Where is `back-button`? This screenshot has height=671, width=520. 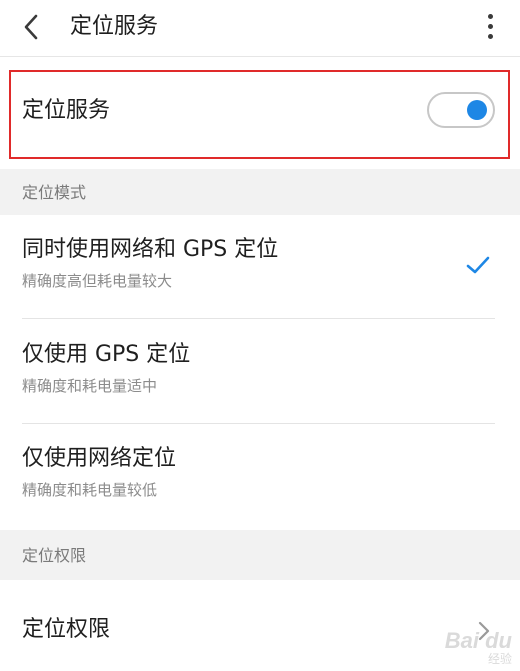 back-button is located at coordinates (31, 27).